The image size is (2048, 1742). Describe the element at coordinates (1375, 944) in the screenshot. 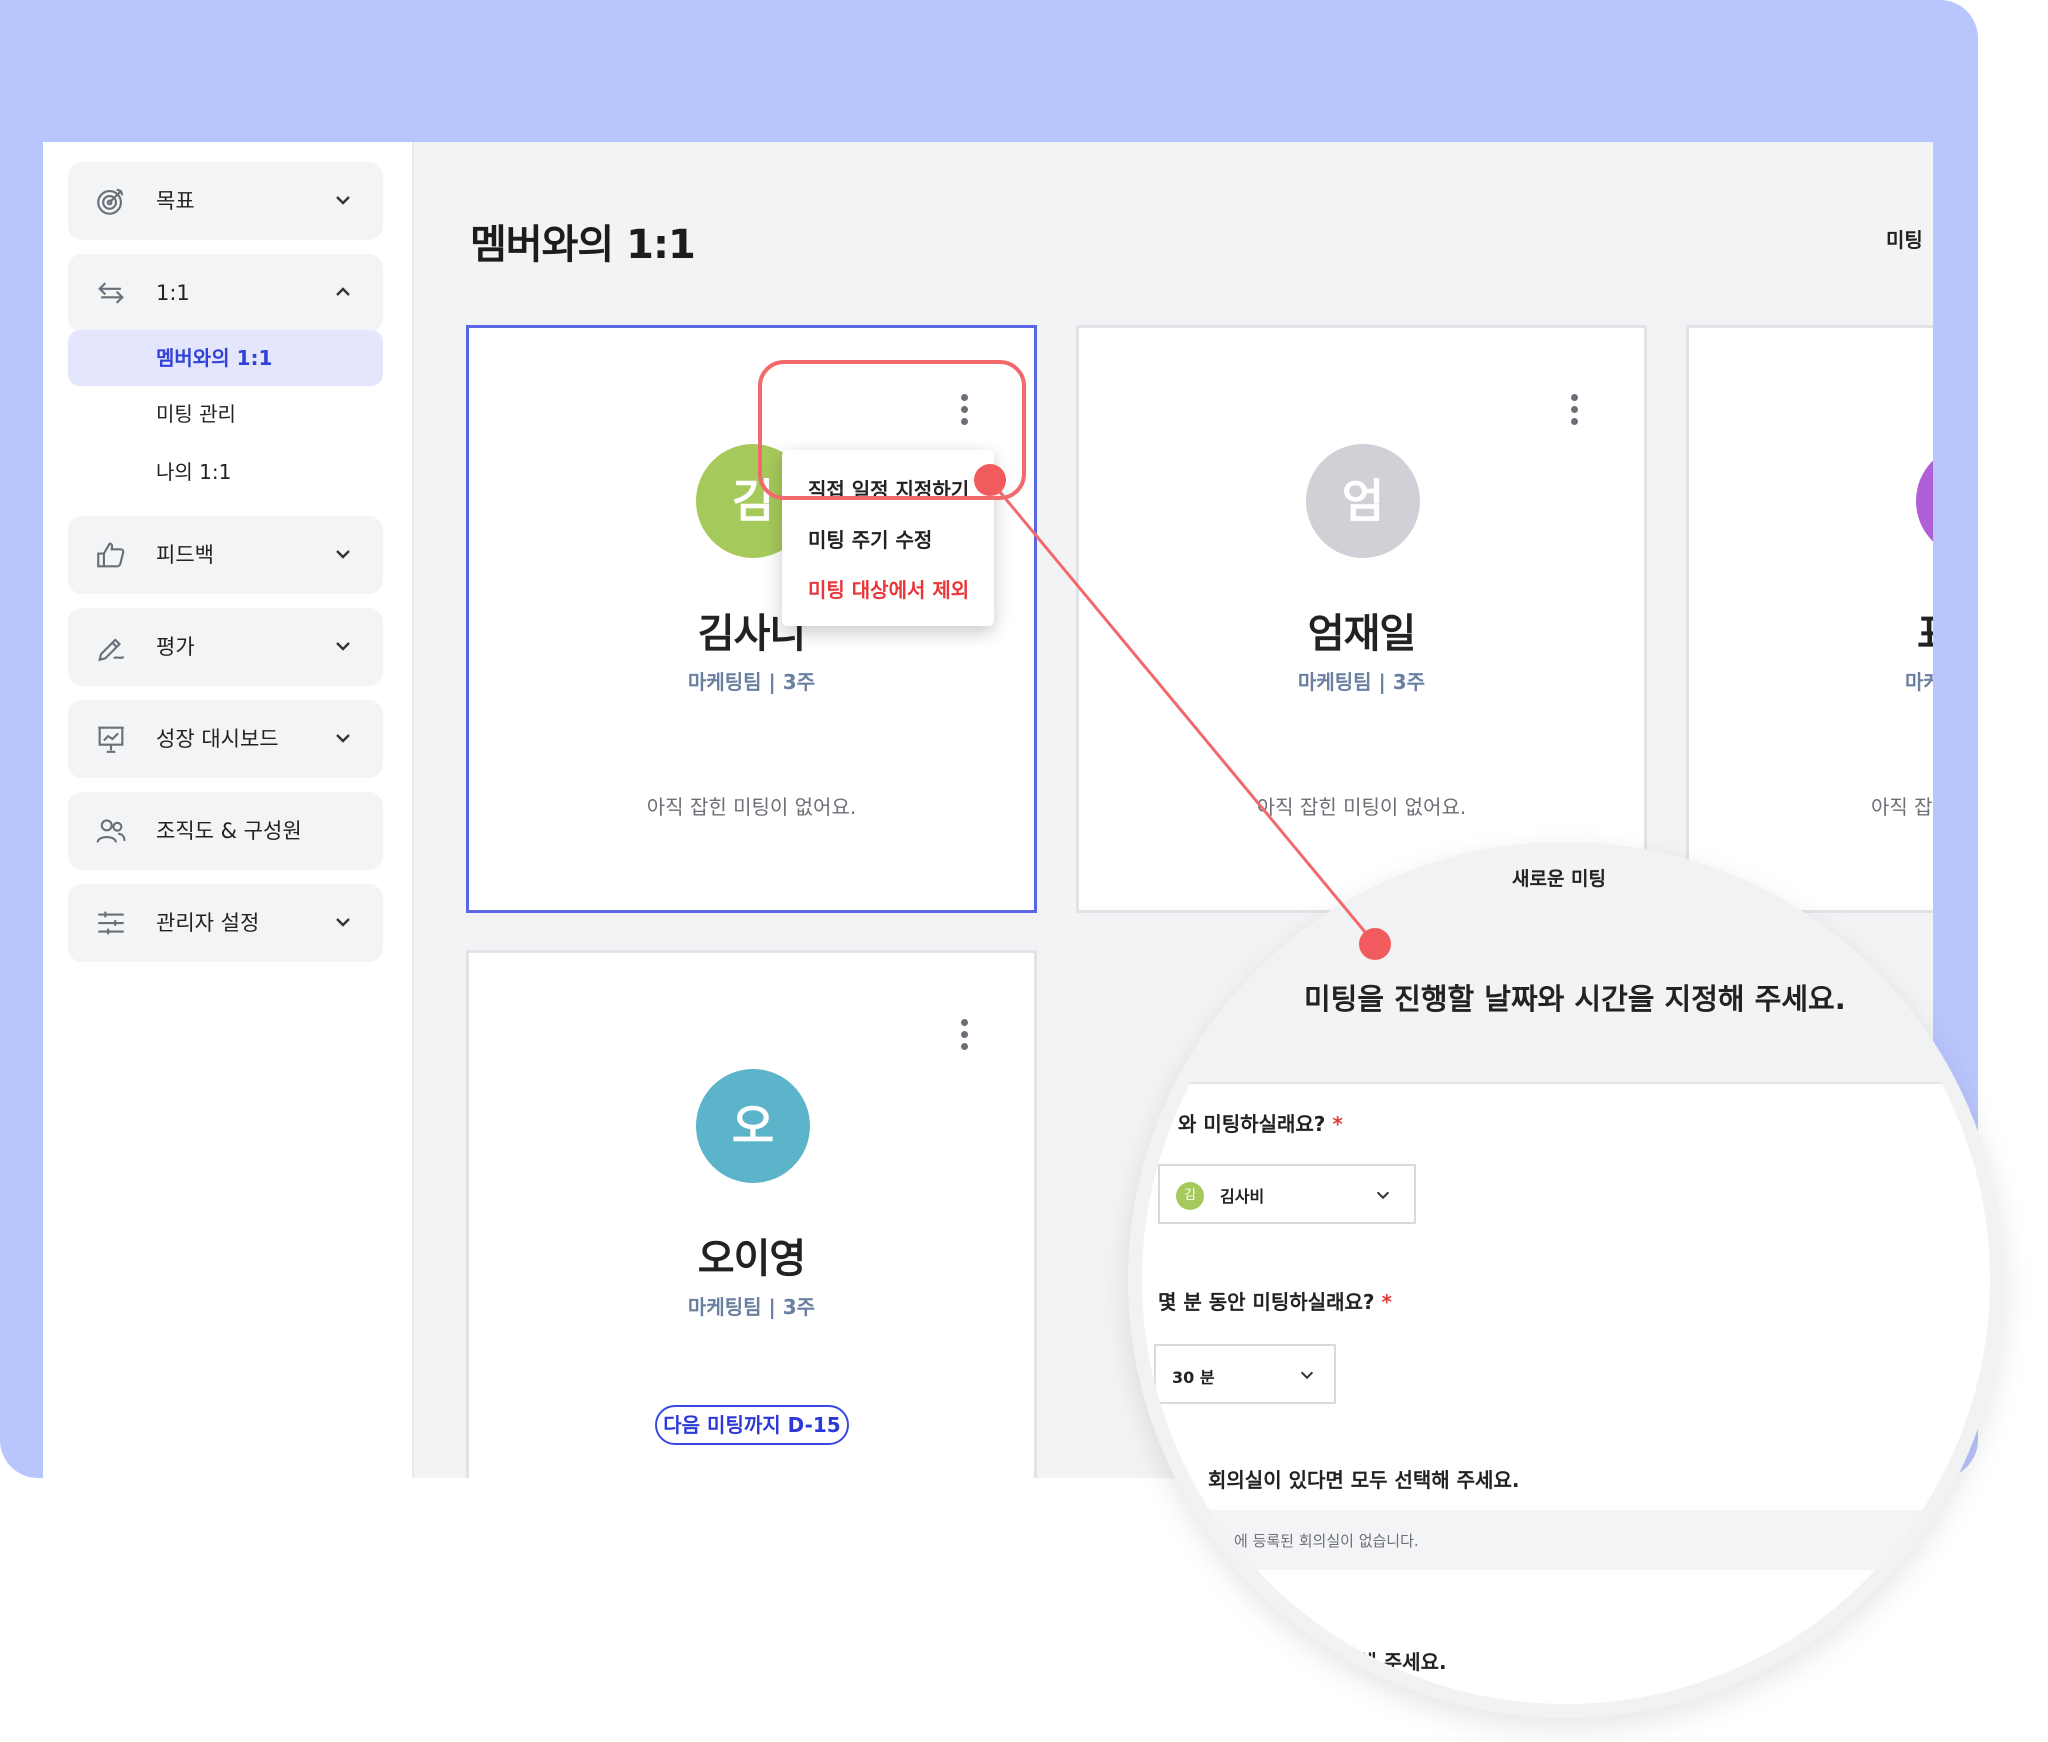

I see `connector-dot-end` at that location.